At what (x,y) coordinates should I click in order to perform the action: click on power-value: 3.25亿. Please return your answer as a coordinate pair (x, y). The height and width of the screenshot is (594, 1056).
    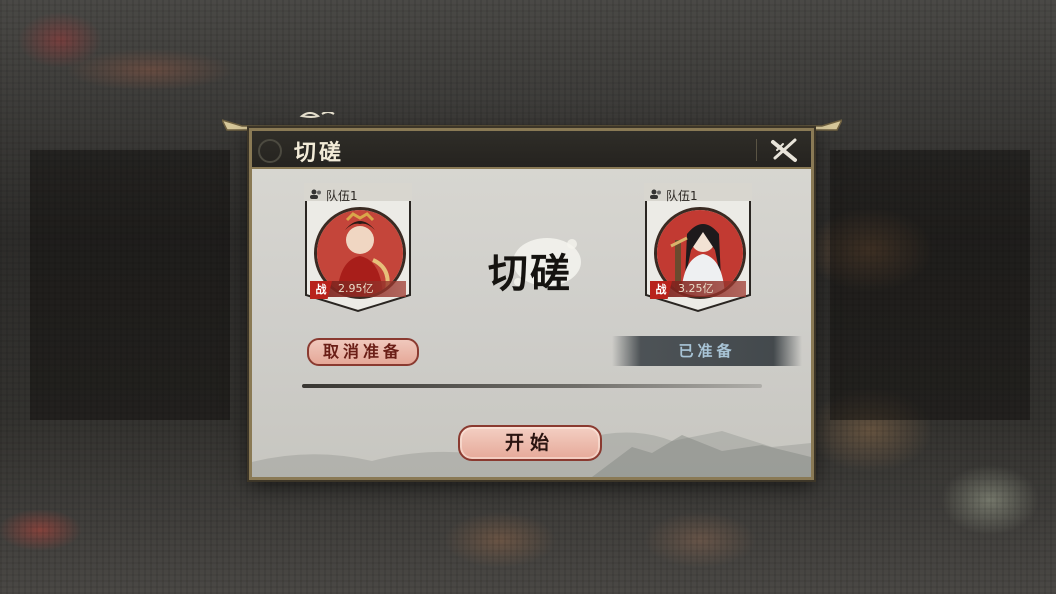
    Looking at the image, I should click on (696, 288).